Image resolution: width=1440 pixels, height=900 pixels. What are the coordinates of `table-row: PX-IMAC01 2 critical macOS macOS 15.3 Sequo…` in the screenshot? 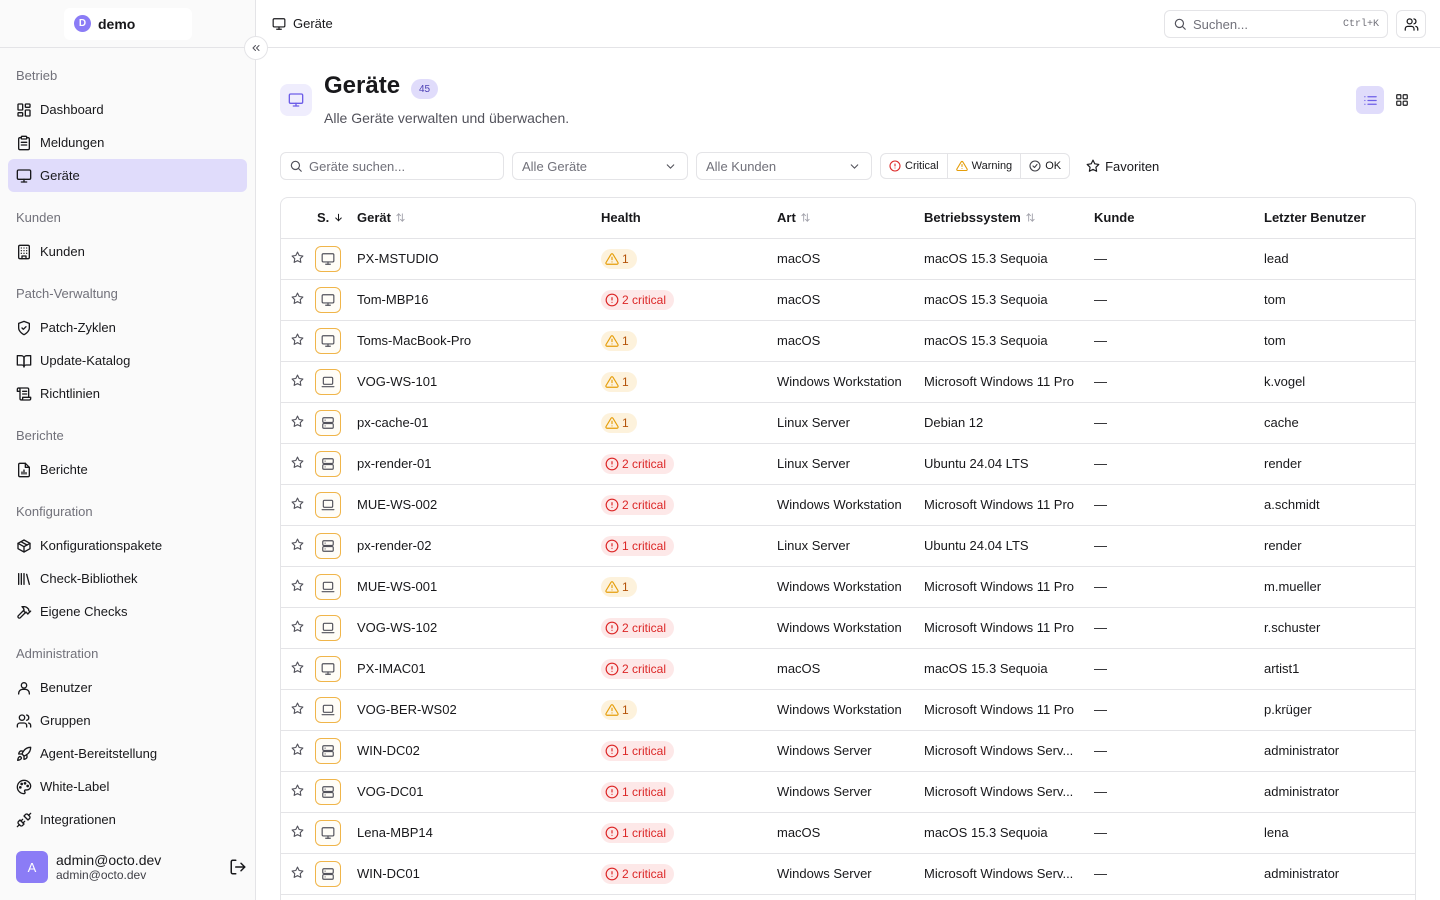 It's located at (848, 669).